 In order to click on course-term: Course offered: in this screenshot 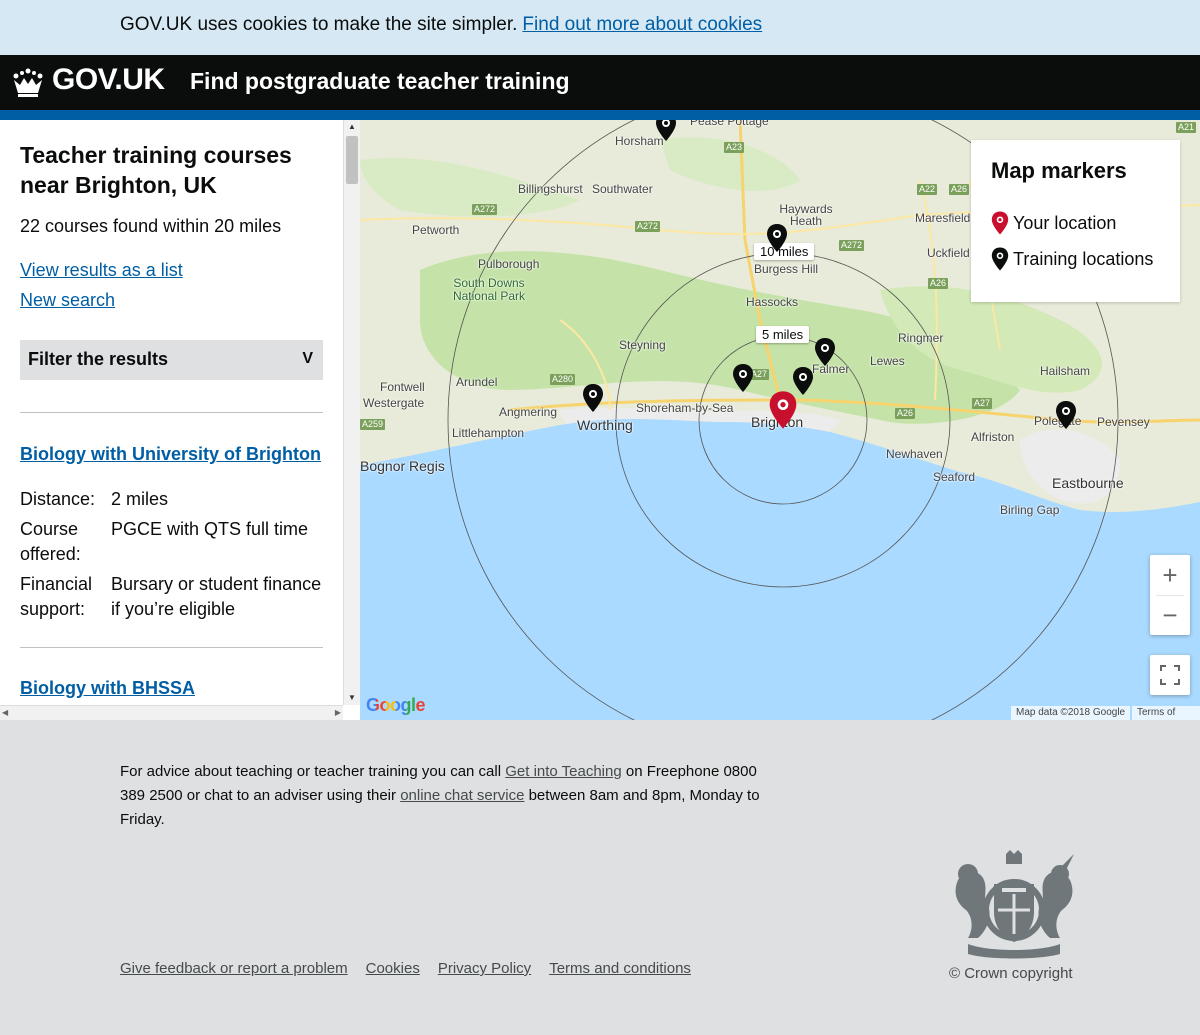, I will do `click(50, 541)`.